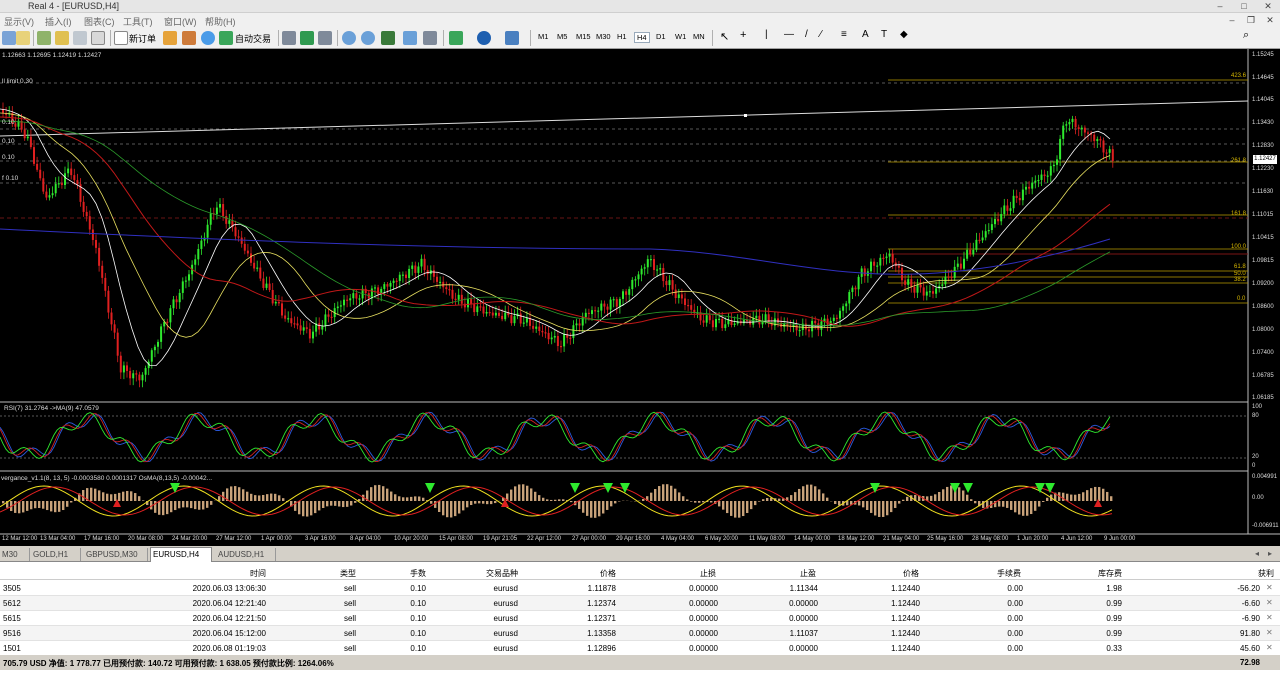  I want to click on navigator-icon, so click(62, 38).